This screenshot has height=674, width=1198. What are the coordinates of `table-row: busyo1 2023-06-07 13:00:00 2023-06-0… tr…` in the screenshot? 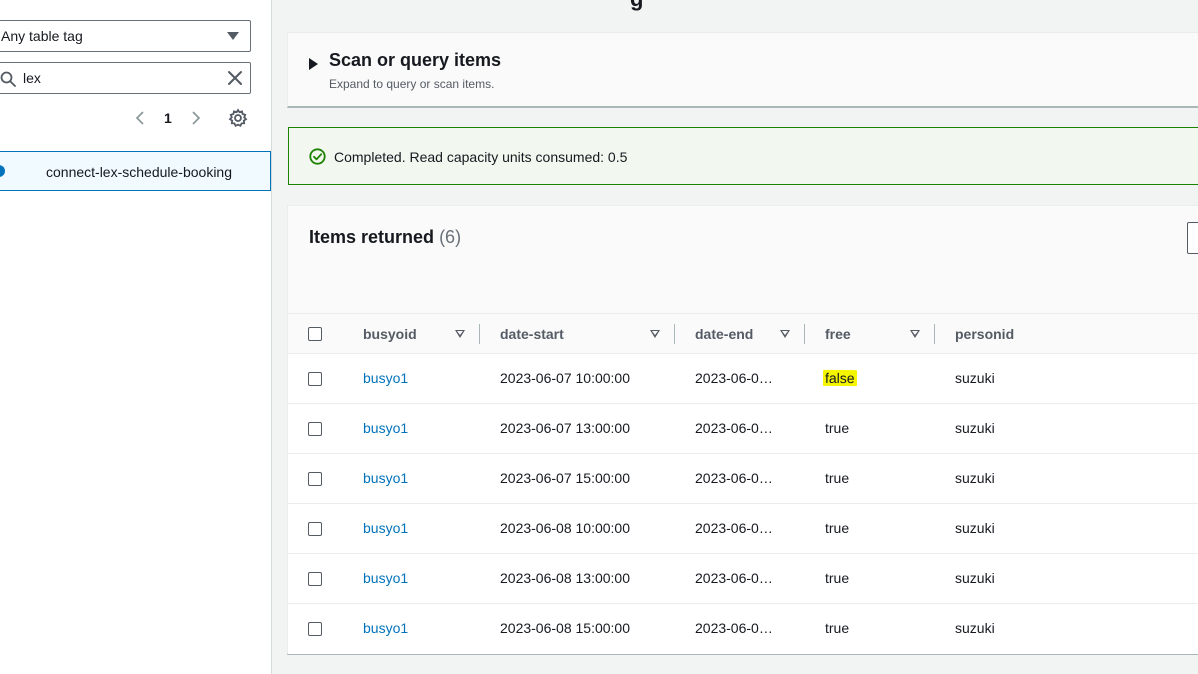 It's located at (743, 429).